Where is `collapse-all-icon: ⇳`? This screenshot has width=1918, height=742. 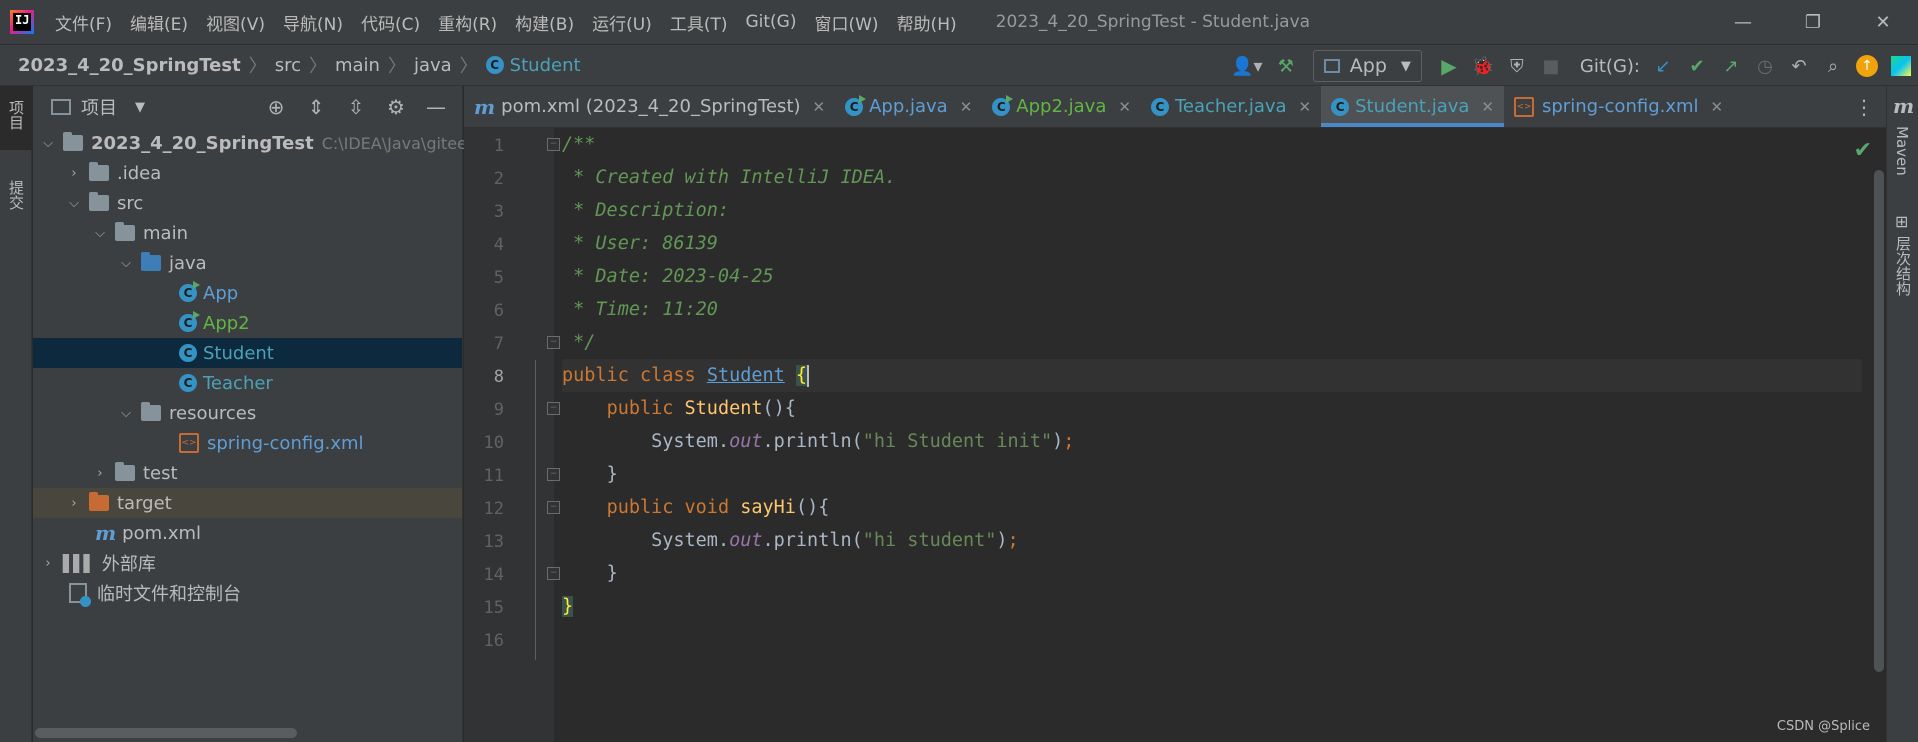
collapse-all-icon: ⇳ is located at coordinates (356, 107).